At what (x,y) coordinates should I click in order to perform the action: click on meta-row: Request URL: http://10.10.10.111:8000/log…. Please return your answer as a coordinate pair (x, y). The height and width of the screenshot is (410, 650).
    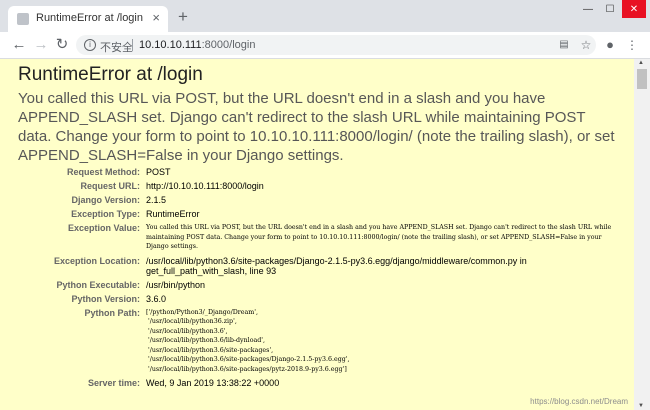
    Looking at the image, I should click on (319, 186).